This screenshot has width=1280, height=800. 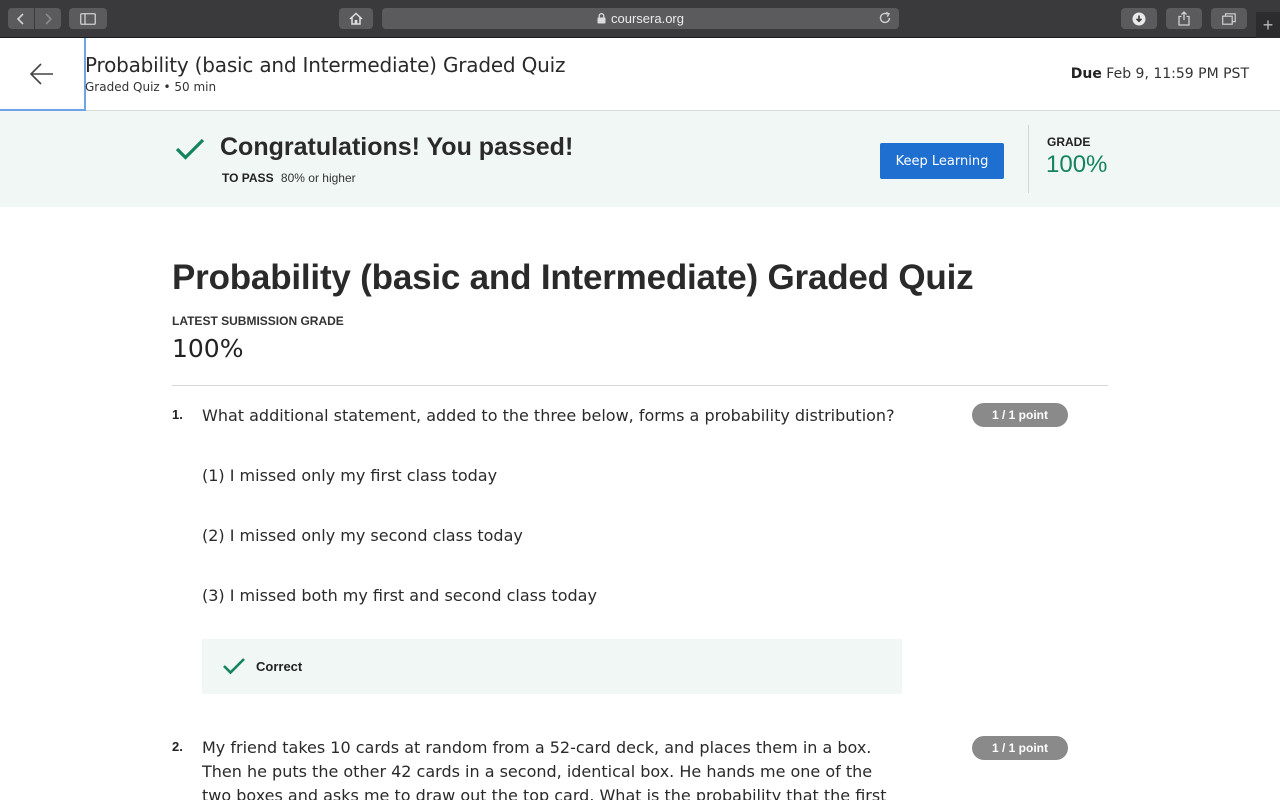 I want to click on new-tab-button: +, so click(x=1268, y=25).